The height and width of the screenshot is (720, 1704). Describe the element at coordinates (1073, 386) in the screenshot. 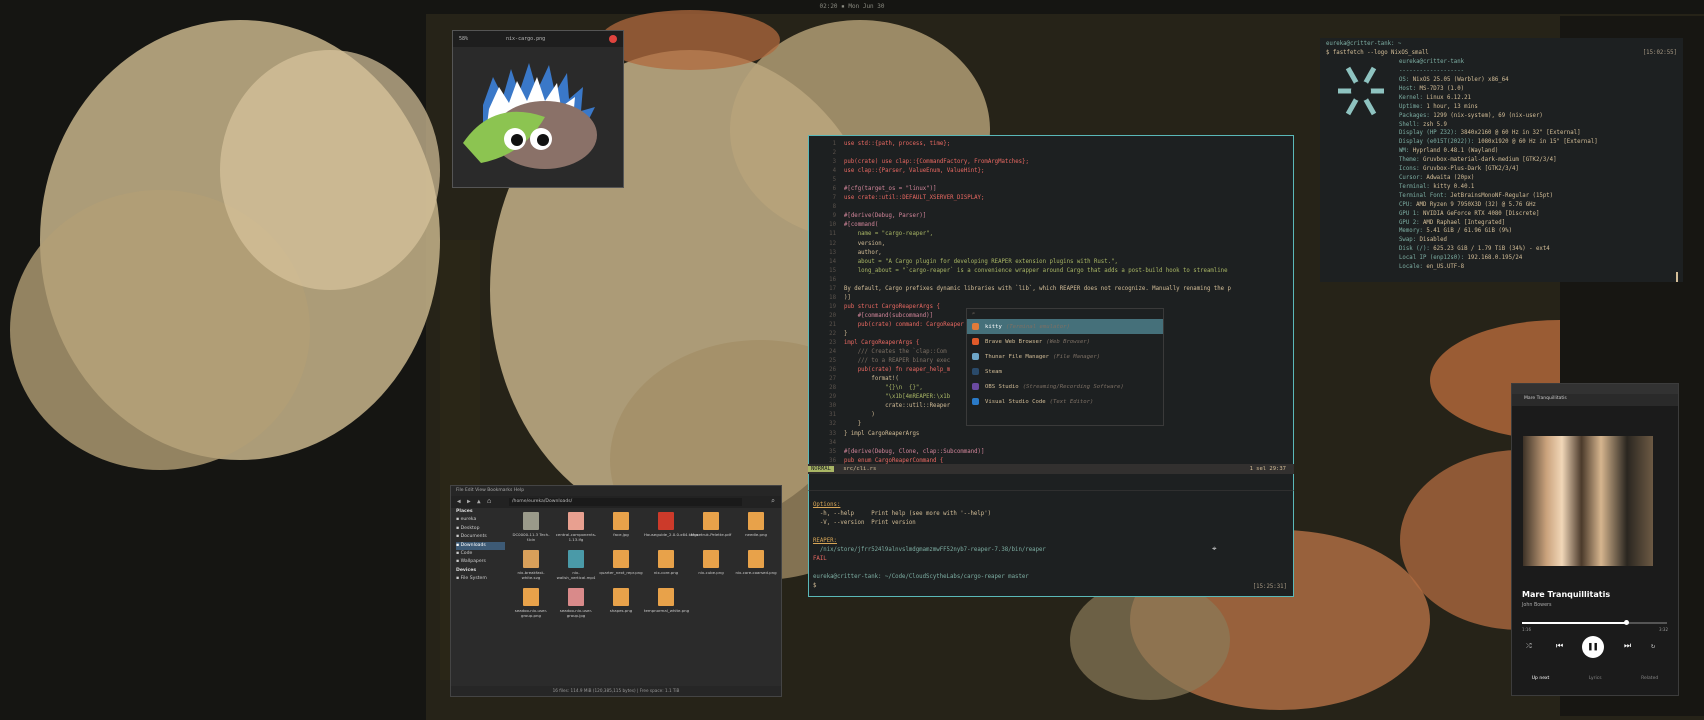

I see `launcher-item-desc: (Streaming/Recording Software)` at that location.